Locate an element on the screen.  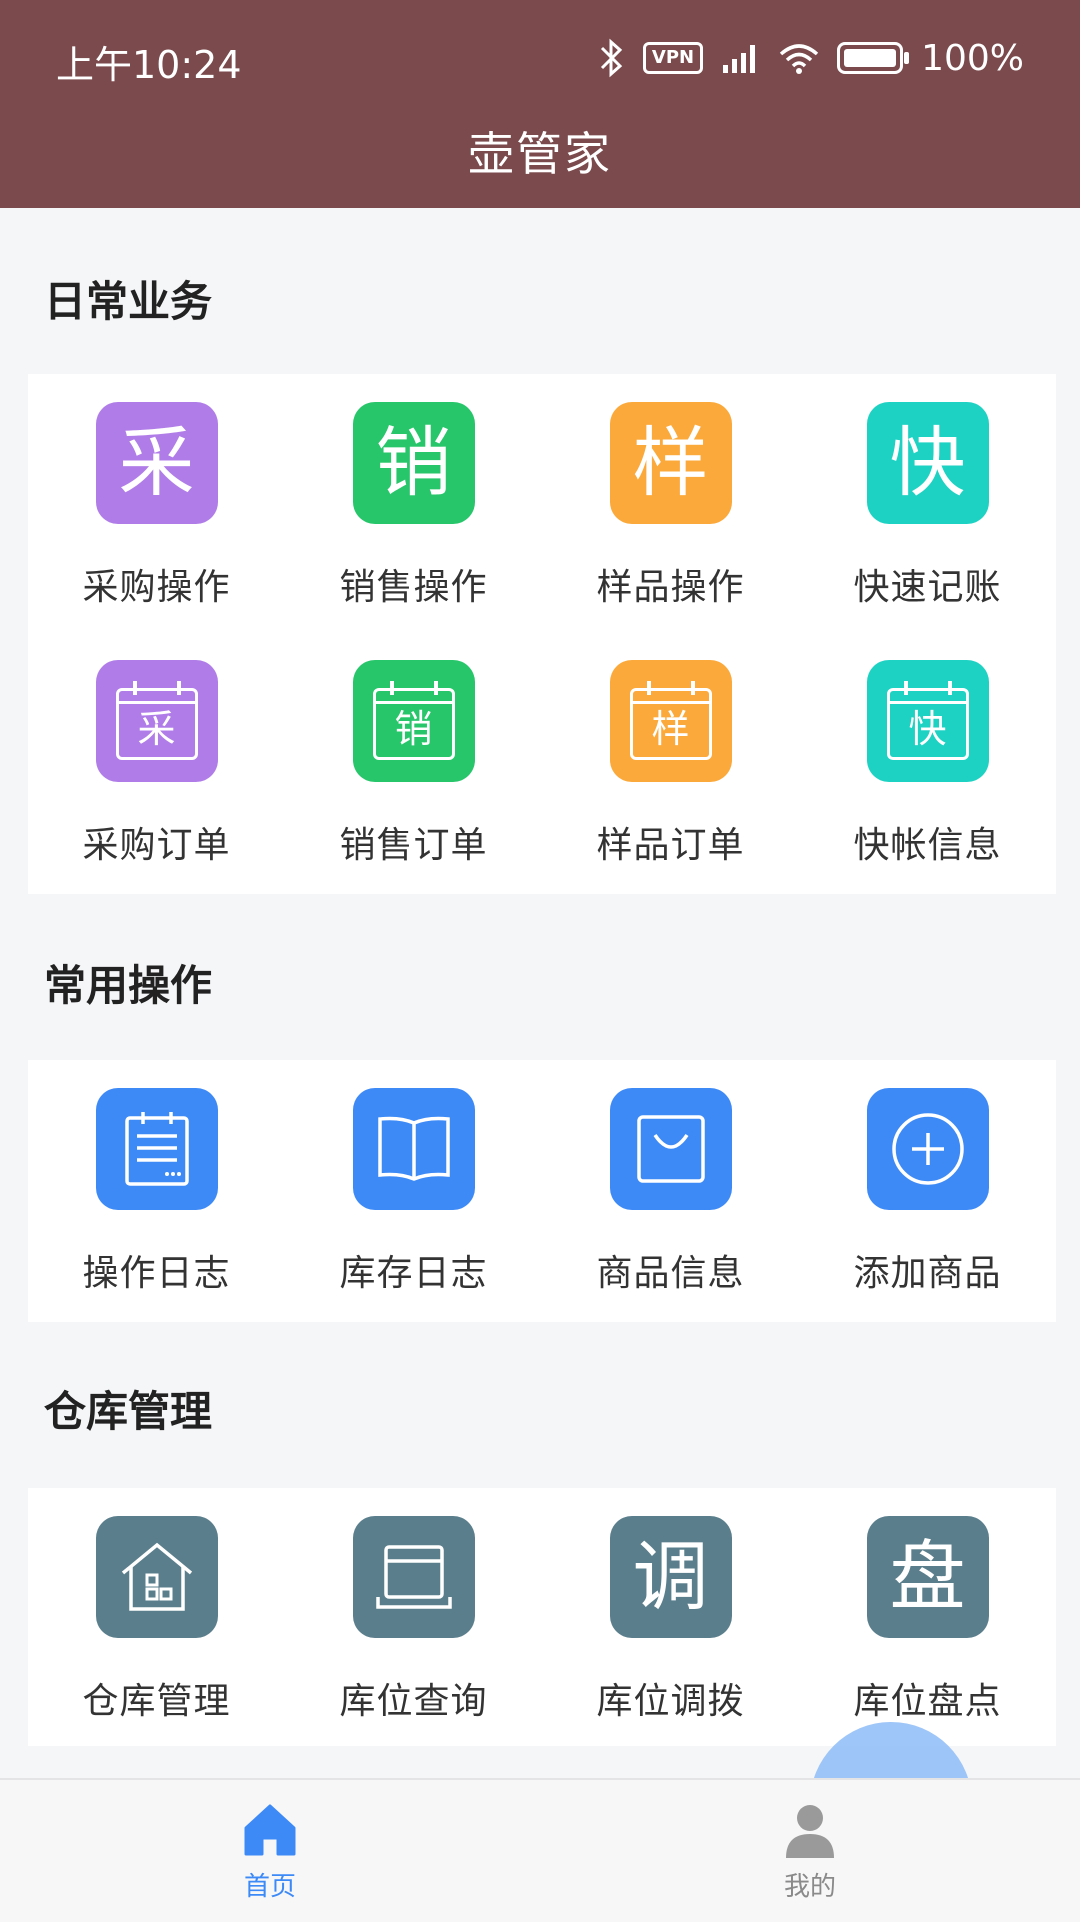
item-label: 库位查询 is located at coordinates (413, 1701).